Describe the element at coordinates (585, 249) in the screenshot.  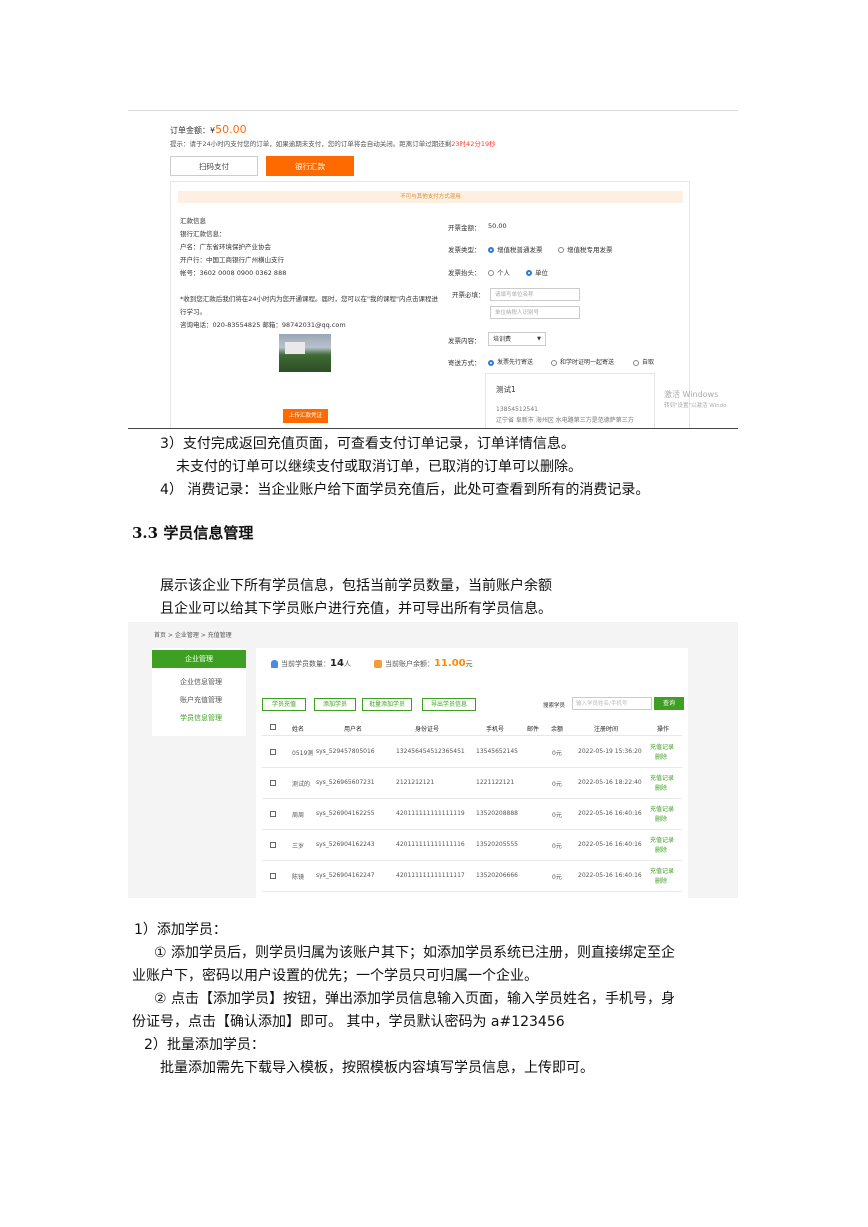
I see `invoice-type-option: 增值税专用发票` at that location.